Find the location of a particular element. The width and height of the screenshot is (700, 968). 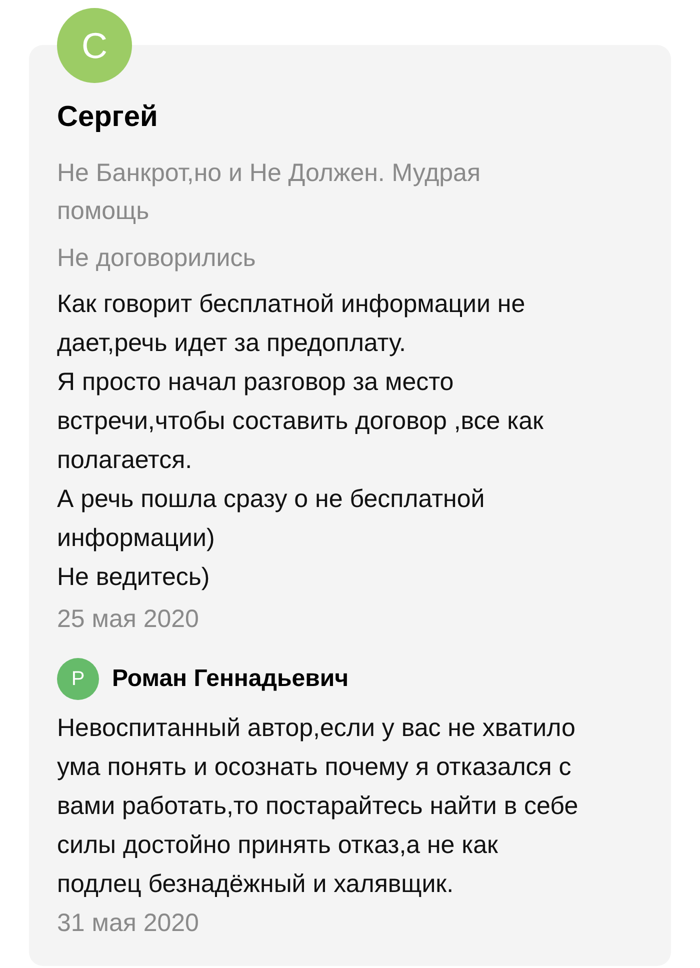

avatar: С is located at coordinates (94, 45).